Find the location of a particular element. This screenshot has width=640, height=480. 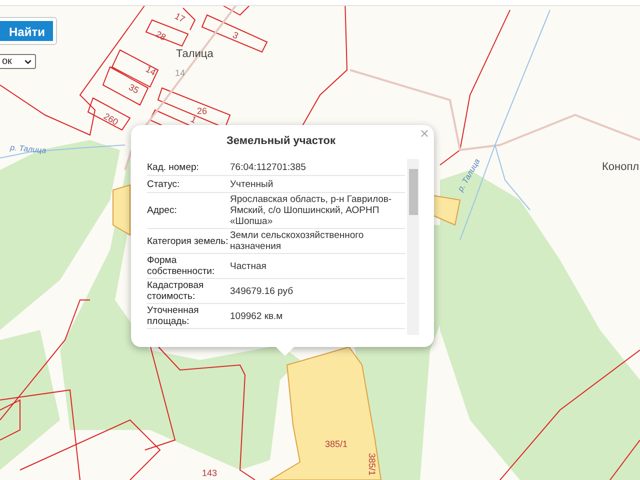

field-value: Земли сельскохозяйственного назначения is located at coordinates (297, 241).